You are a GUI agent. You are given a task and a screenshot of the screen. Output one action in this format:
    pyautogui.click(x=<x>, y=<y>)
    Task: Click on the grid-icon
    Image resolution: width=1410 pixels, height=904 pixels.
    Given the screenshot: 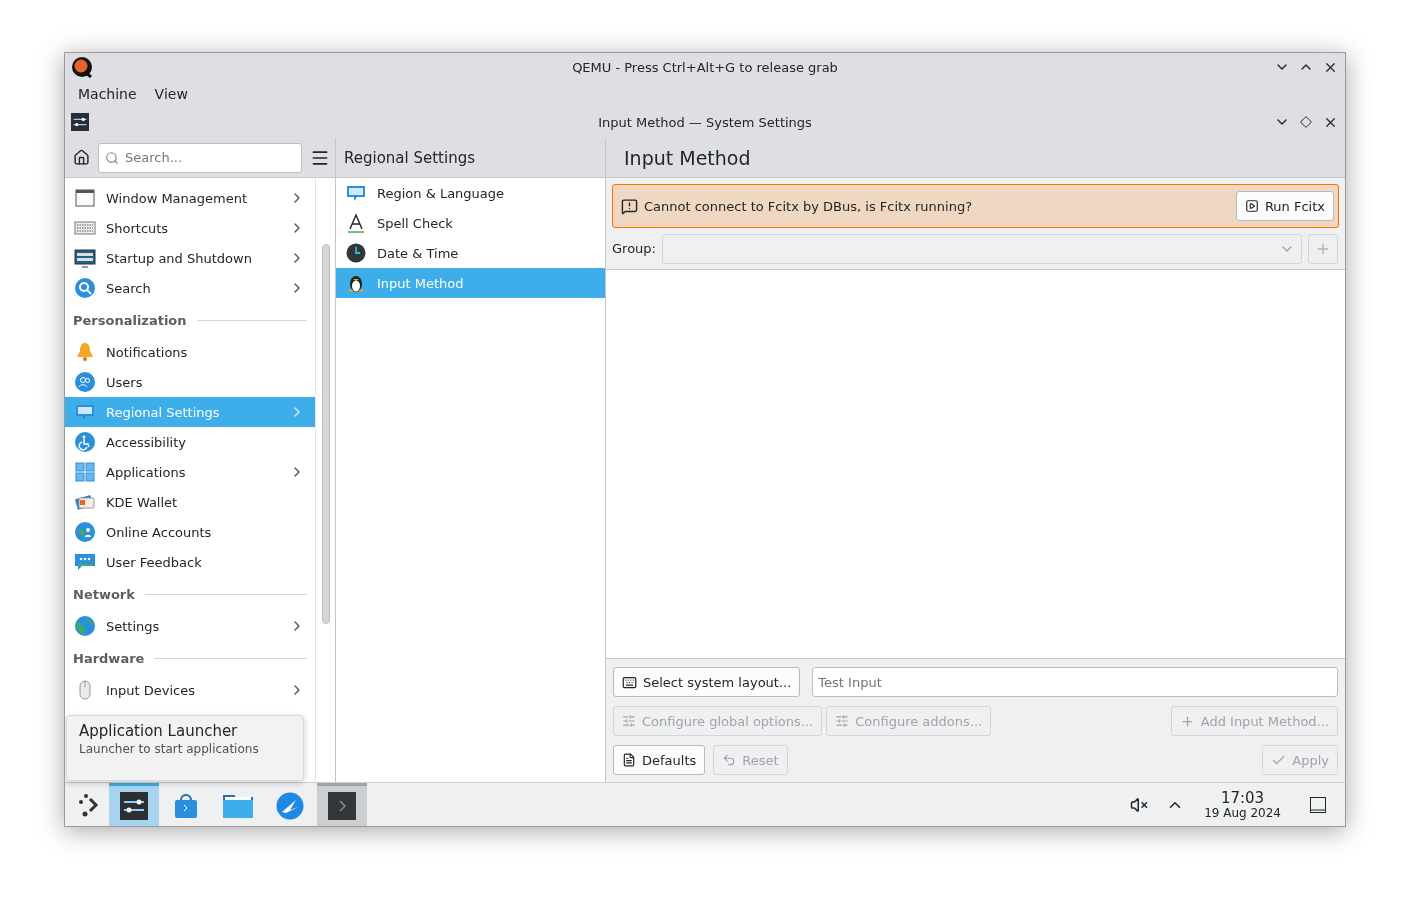 What is the action you would take?
    pyautogui.click(x=85, y=472)
    